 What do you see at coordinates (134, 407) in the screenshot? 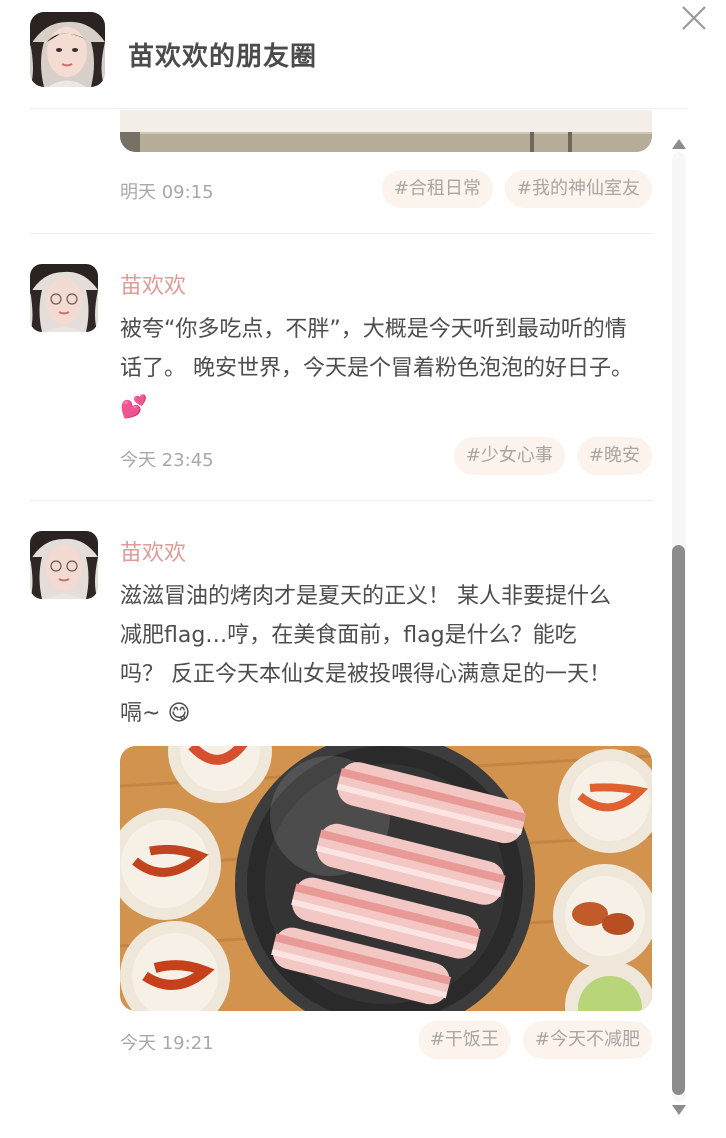
I see `heart-emoji-icon: 💕` at bounding box center [134, 407].